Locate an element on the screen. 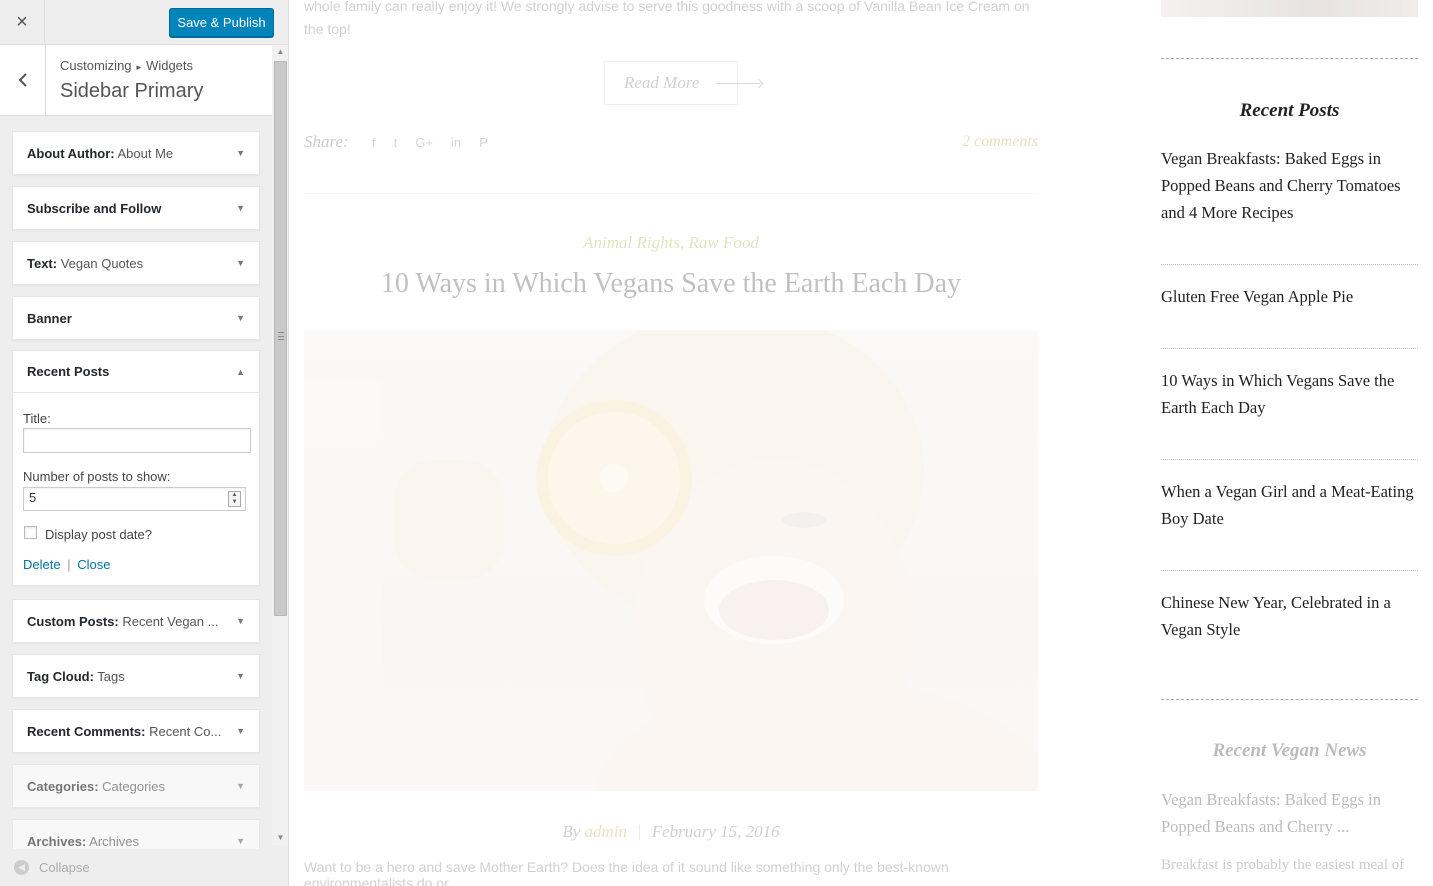 The height and width of the screenshot is (886, 1433). widget-name: Custom Posts: is located at coordinates (73, 621).